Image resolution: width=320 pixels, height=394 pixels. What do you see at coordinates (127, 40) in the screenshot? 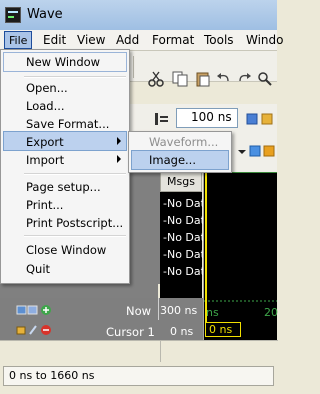
I see `menu-add: Add` at bounding box center [127, 40].